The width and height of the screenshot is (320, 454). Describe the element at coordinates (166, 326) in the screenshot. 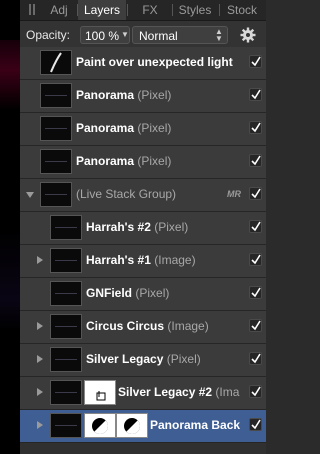

I see `layer-name: Circus Circus (Image)` at that location.